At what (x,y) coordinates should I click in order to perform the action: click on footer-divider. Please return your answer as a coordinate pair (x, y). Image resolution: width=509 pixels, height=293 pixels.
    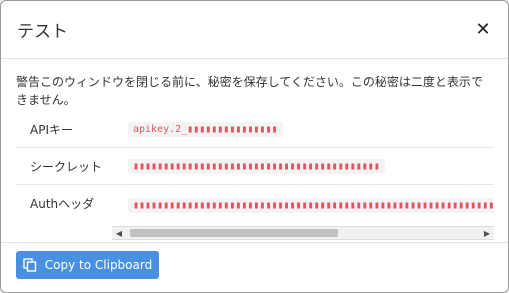
    Looking at the image, I should click on (254, 242).